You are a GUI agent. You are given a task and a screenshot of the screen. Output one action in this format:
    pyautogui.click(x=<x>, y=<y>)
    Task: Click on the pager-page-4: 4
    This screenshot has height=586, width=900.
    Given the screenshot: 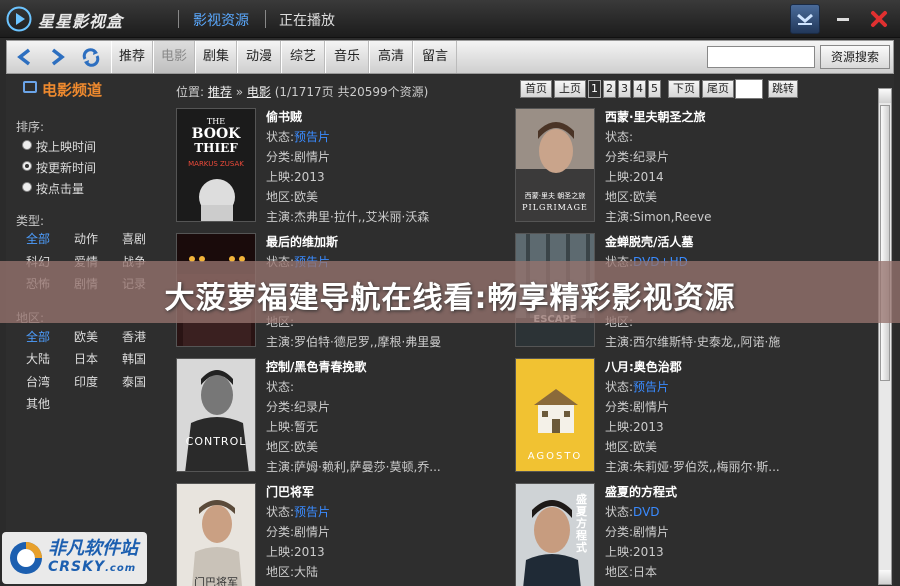 What is the action you would take?
    pyautogui.click(x=639, y=89)
    